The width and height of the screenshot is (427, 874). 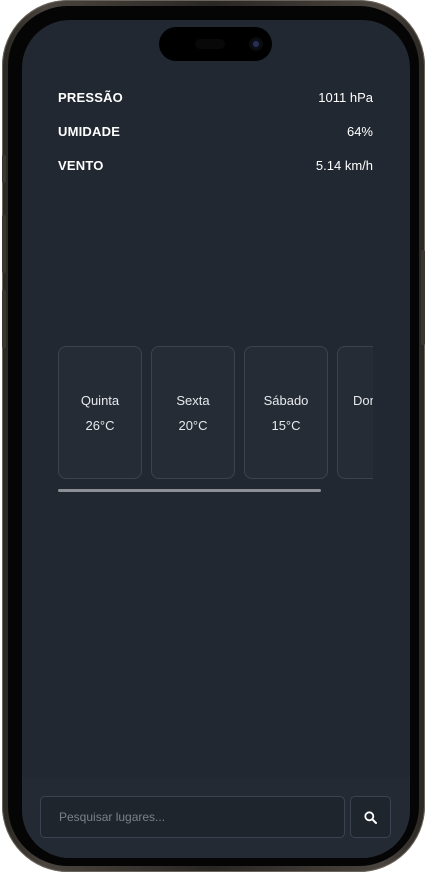 I want to click on stat-value: 5.14 km/h, so click(x=344, y=165).